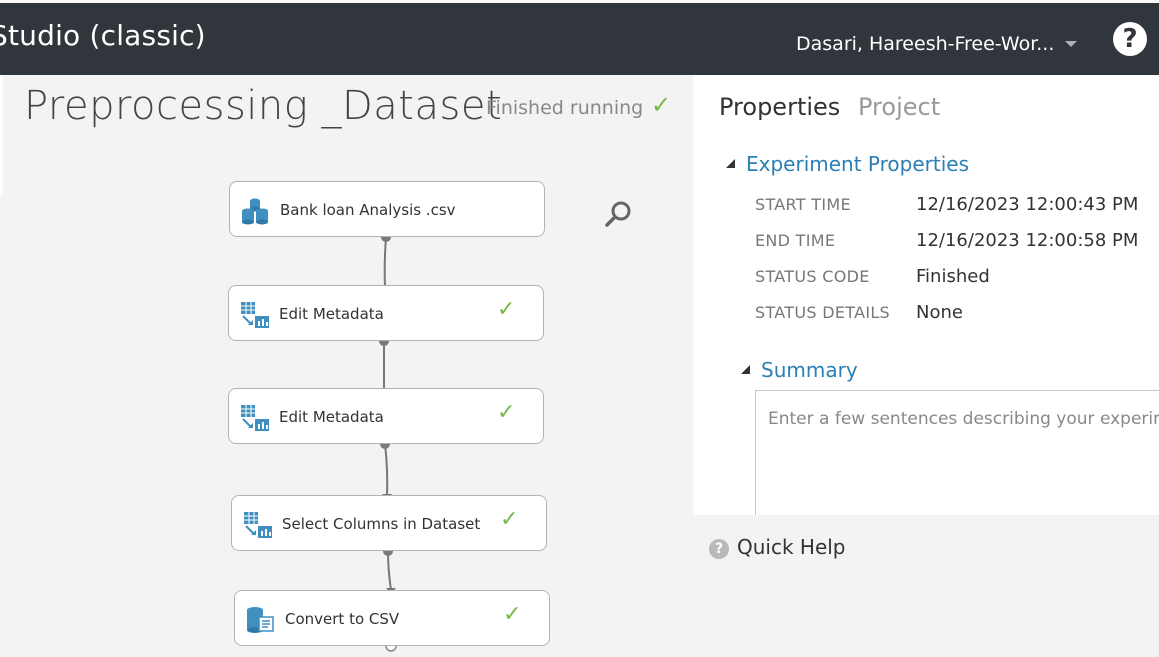 This screenshot has height=657, width=1159. What do you see at coordinates (388, 442) in the screenshot?
I see `module-connectors` at bounding box center [388, 442].